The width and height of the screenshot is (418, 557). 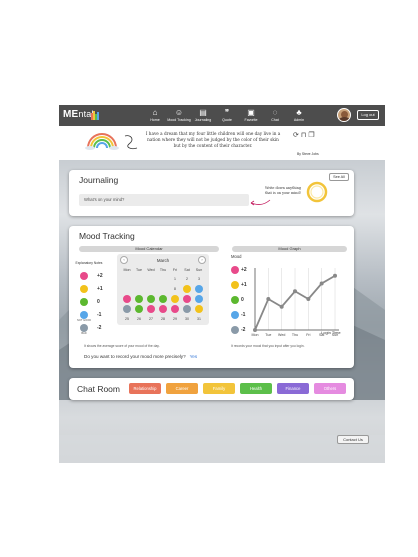 I want to click on yes-link: Yes, so click(x=194, y=356).